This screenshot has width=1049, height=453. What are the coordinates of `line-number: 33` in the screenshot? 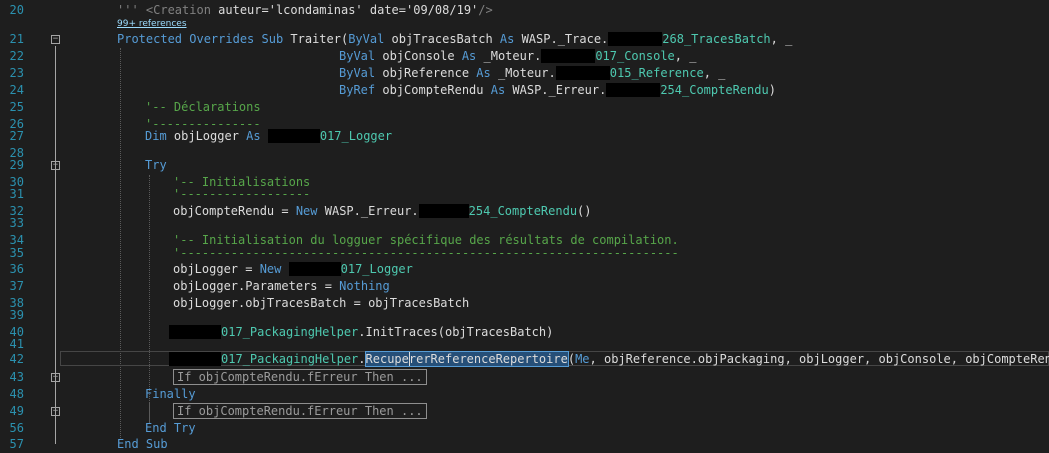 It's located at (16, 223).